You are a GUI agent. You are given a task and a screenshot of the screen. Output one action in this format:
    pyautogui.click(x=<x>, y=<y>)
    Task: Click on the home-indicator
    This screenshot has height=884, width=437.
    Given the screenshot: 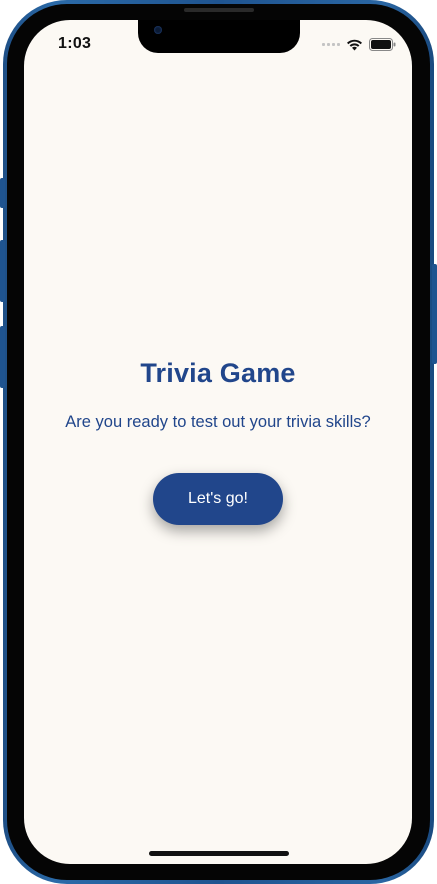 What is the action you would take?
    pyautogui.click(x=219, y=853)
    